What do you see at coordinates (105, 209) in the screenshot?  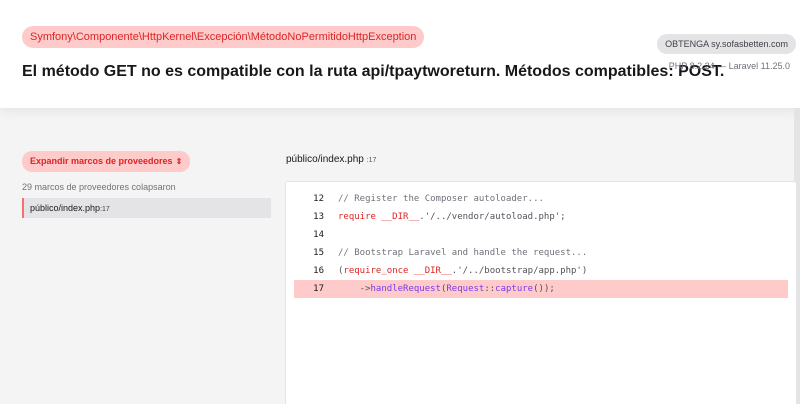 I see `frame-line-number: :17` at bounding box center [105, 209].